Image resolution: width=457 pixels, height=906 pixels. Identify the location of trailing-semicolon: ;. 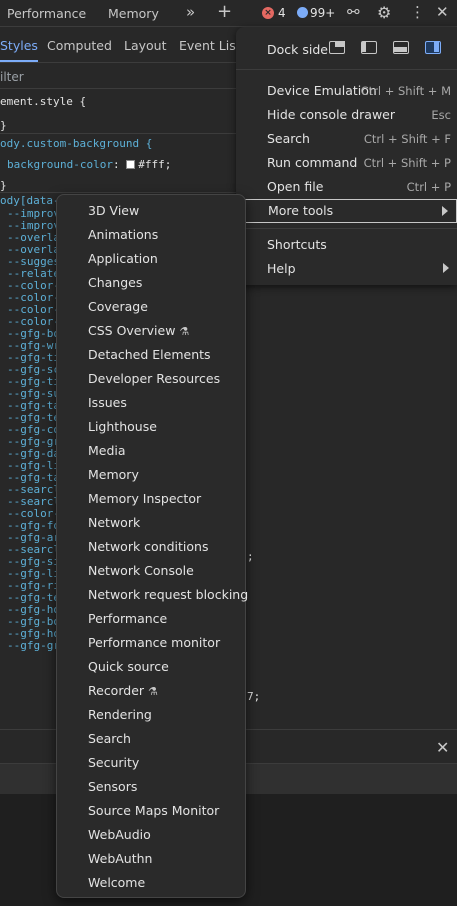
(250, 556).